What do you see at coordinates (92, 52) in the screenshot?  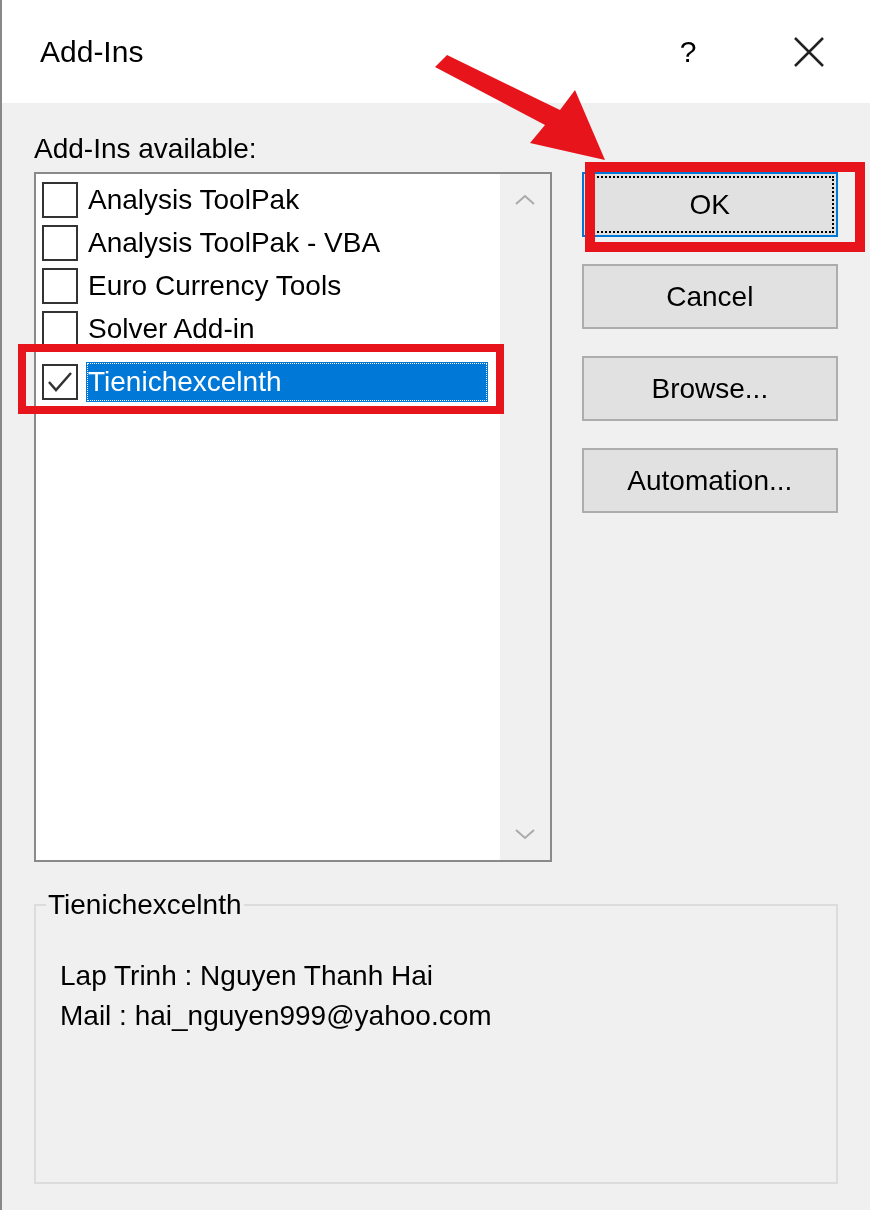 I see `window-title: Add-Ins` at bounding box center [92, 52].